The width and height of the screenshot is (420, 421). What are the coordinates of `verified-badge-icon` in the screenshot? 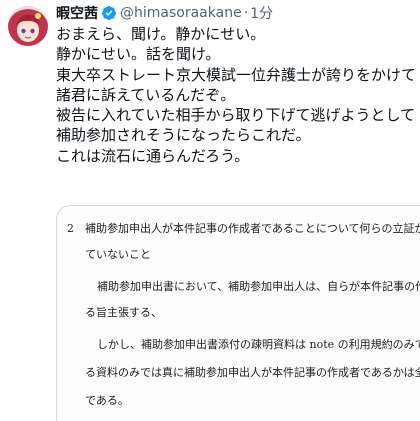 It's located at (109, 13).